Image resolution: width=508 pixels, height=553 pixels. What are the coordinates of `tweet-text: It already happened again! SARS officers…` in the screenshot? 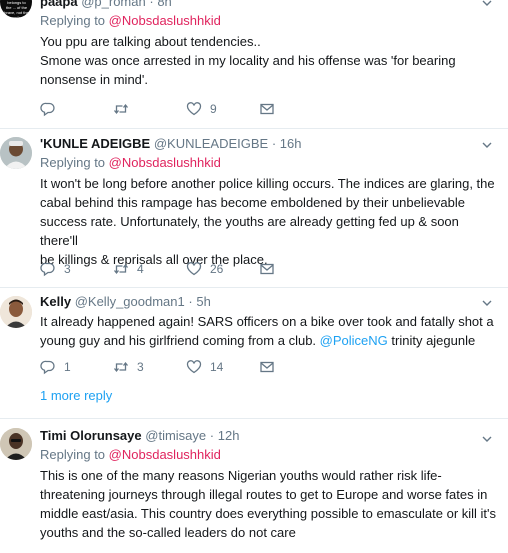 It's located at (269, 331).